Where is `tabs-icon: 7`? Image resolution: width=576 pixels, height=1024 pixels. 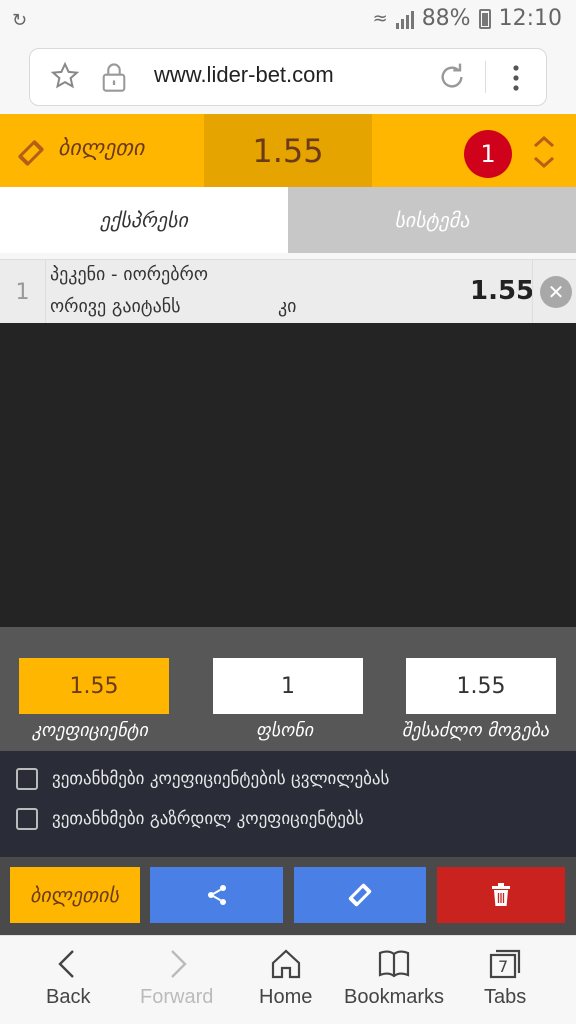
tabs-icon: 7 is located at coordinates (505, 964).